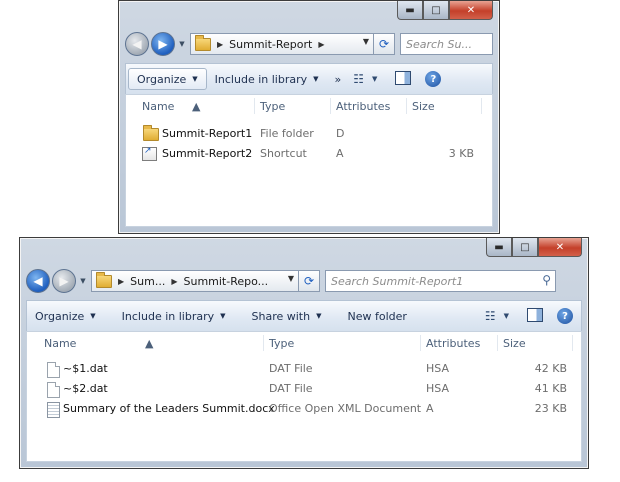 This screenshot has width=620, height=482. I want to click on list-item: ~$2.dat DAT File HSA 41 KB, so click(304, 389).